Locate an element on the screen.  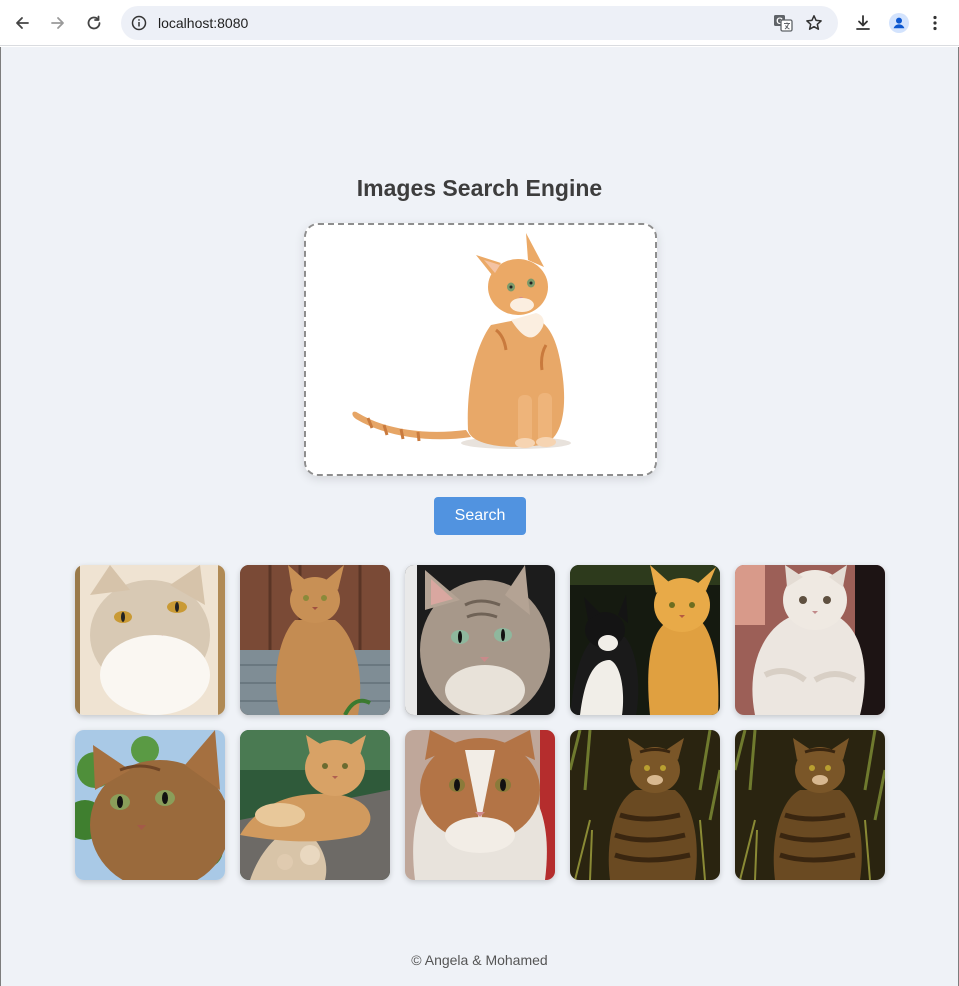
forward-arrow-icon is located at coordinates (58, 23).